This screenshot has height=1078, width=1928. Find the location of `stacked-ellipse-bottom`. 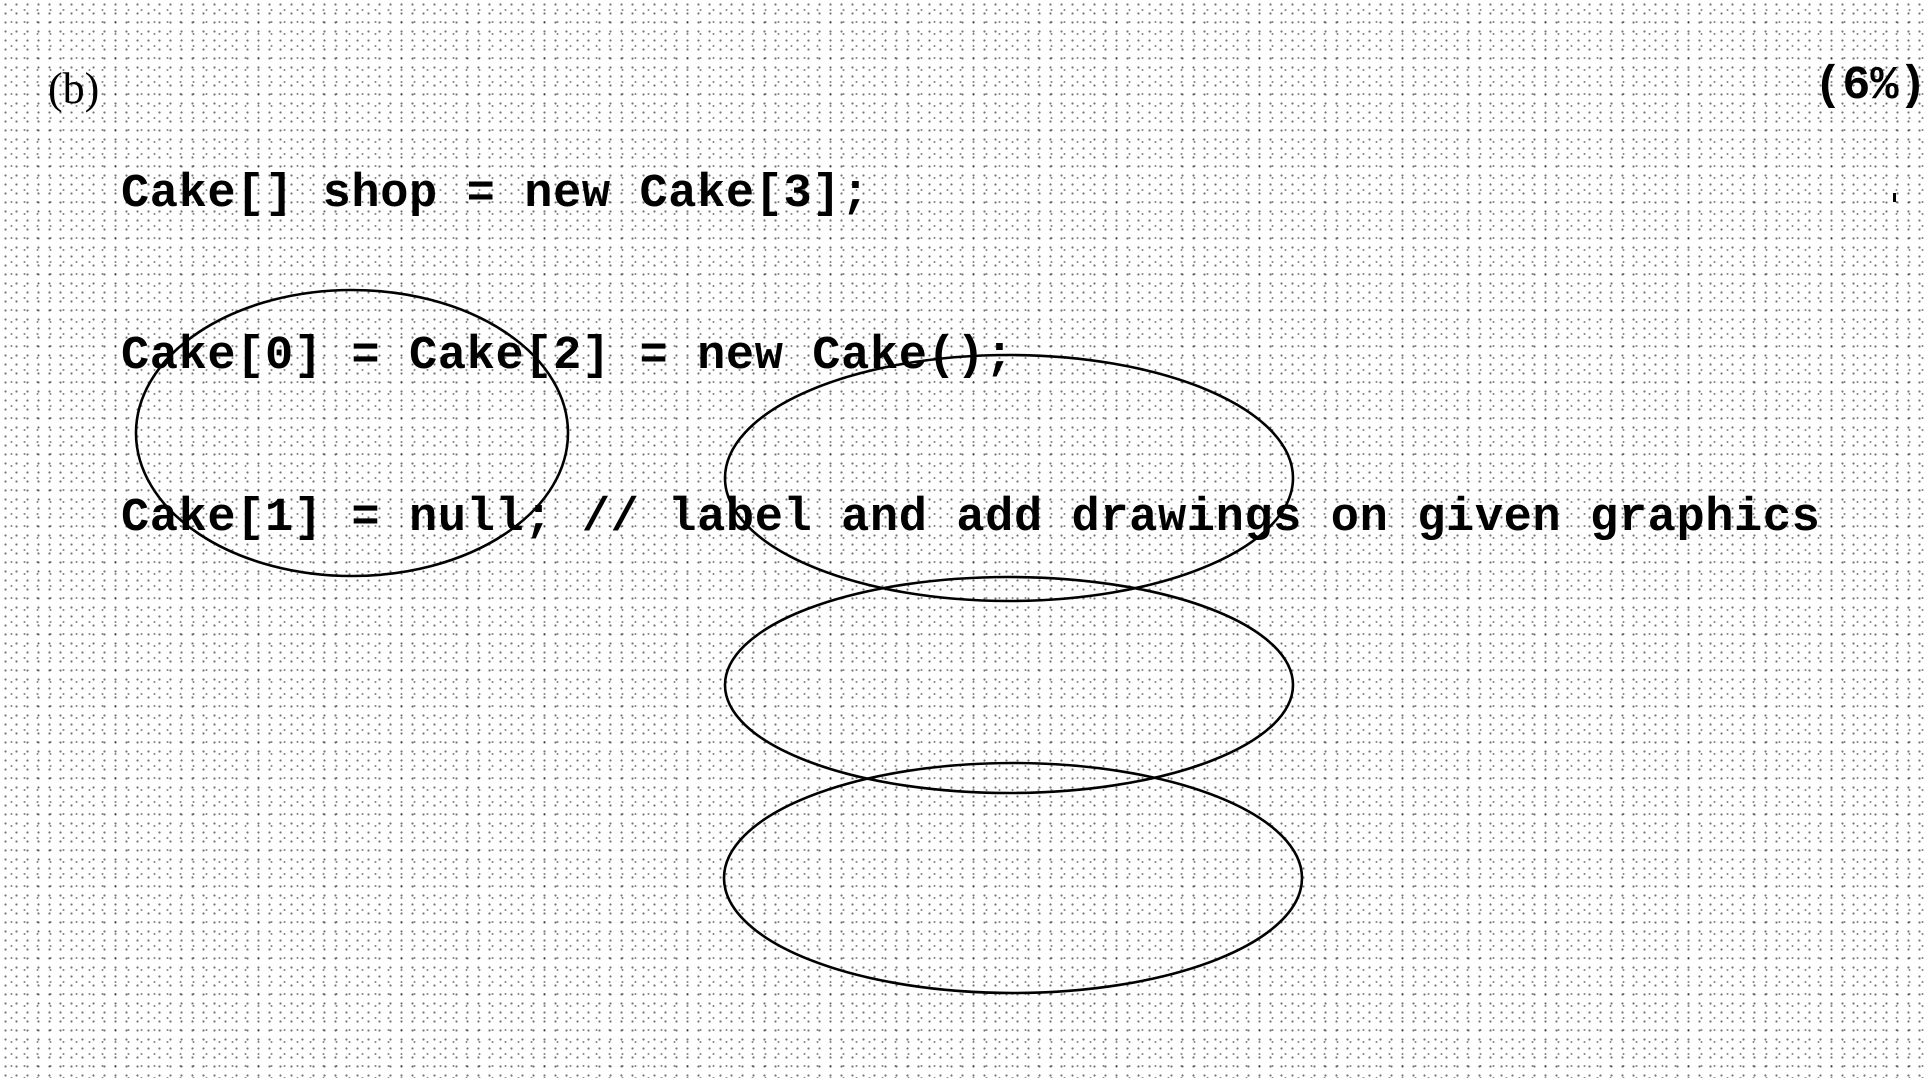

stacked-ellipse-bottom is located at coordinates (1013, 878).